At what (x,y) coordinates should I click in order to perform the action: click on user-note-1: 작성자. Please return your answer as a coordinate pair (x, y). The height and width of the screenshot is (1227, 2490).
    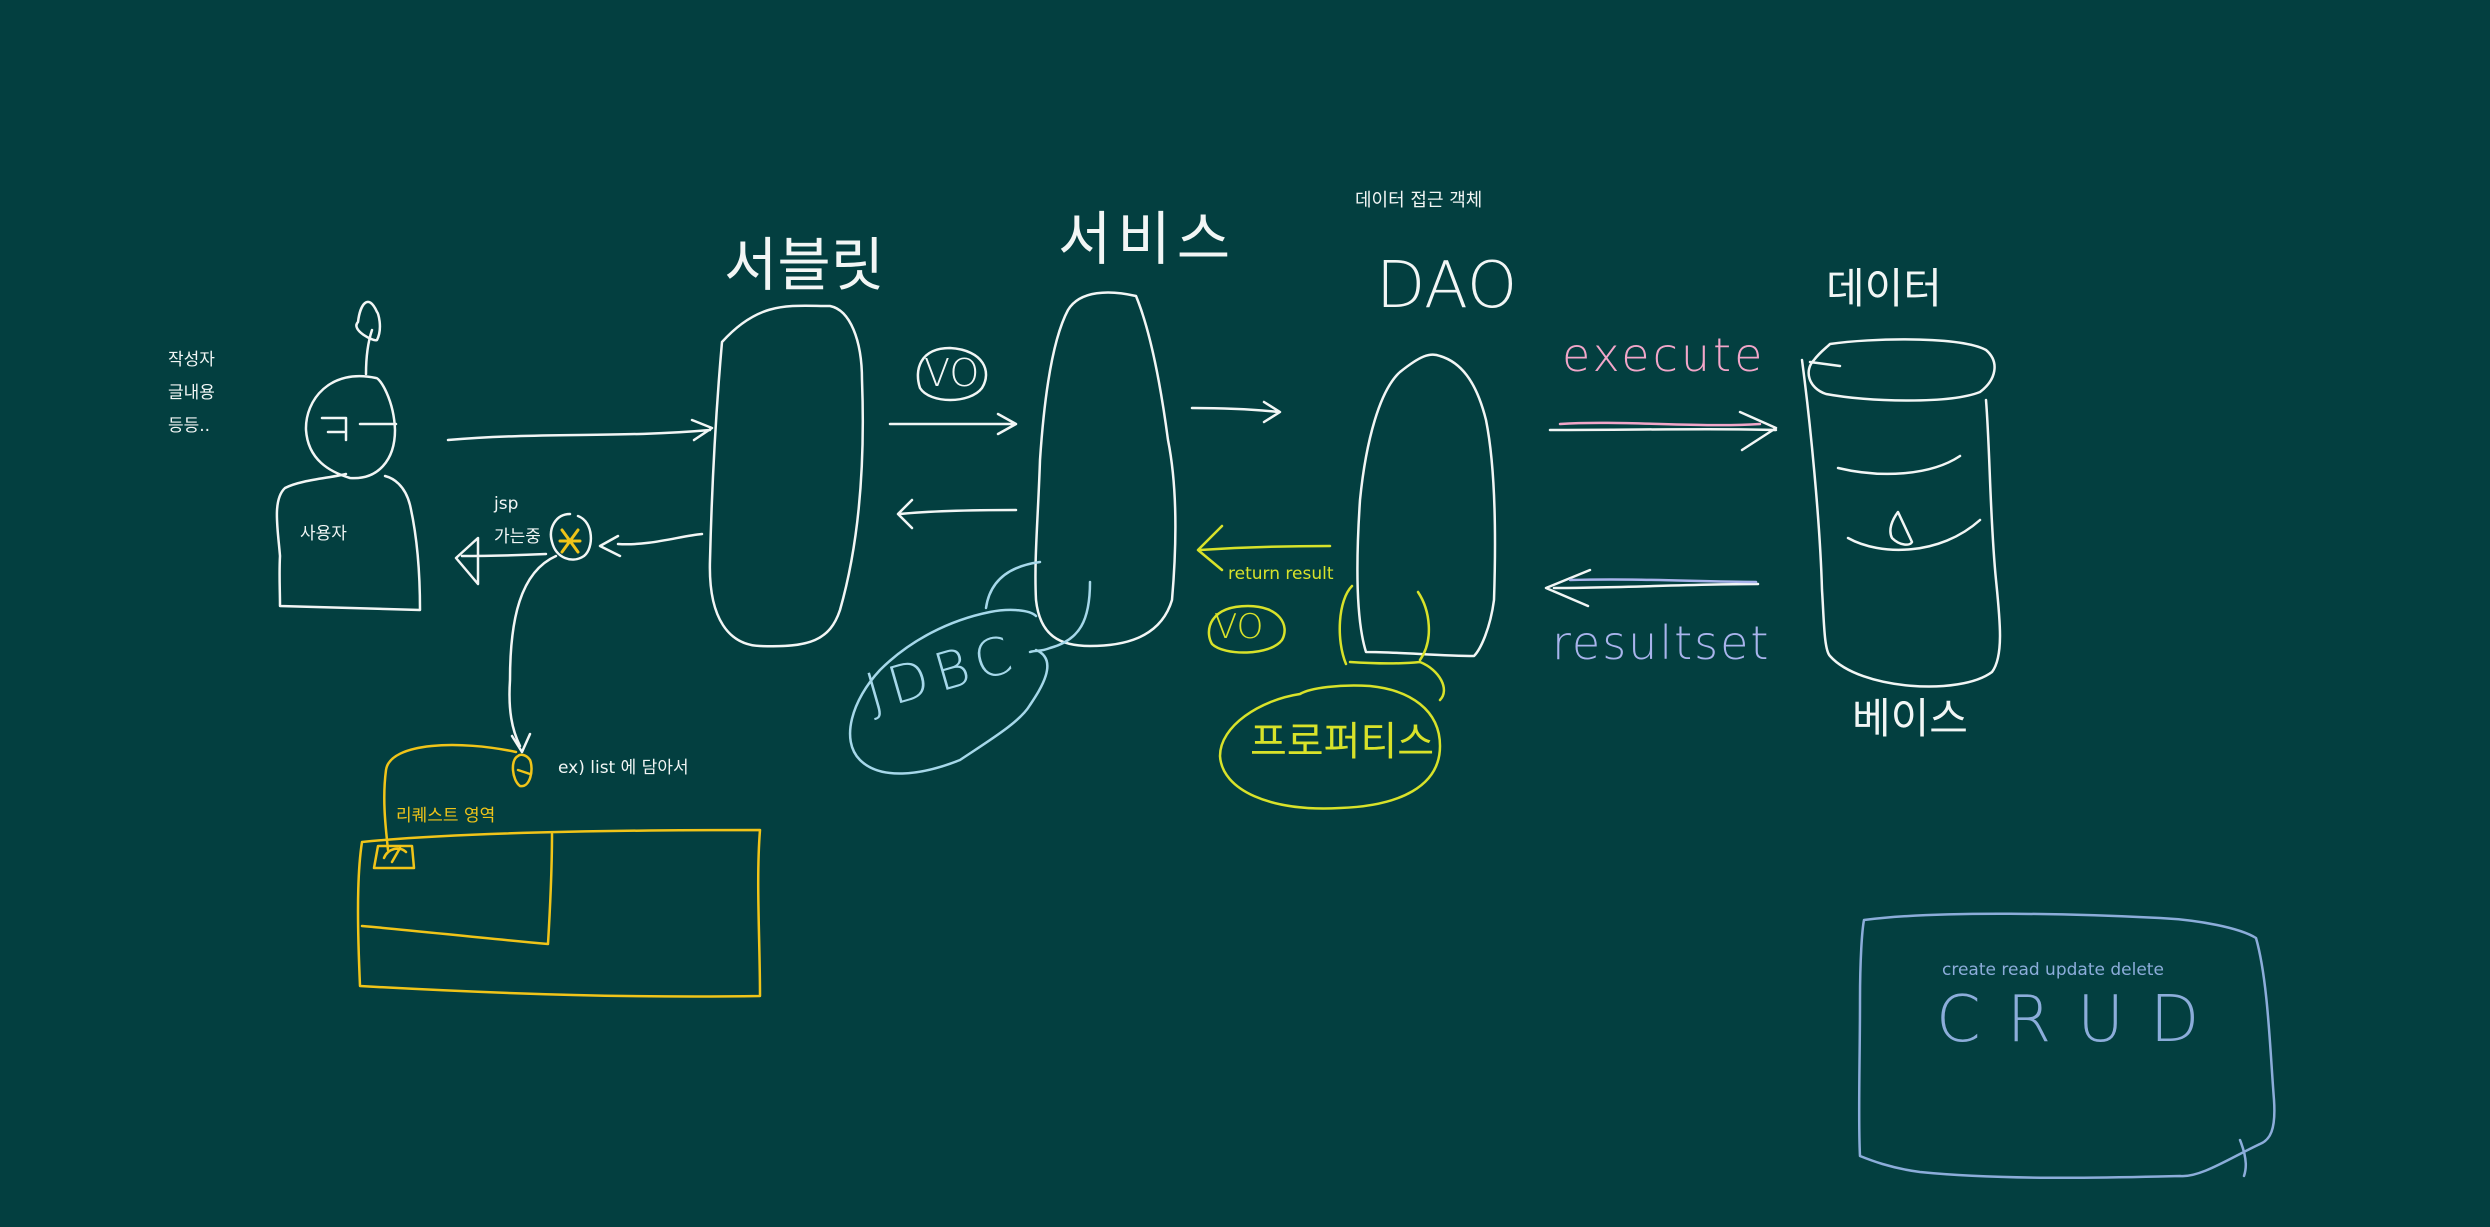
    Looking at the image, I should click on (191, 360).